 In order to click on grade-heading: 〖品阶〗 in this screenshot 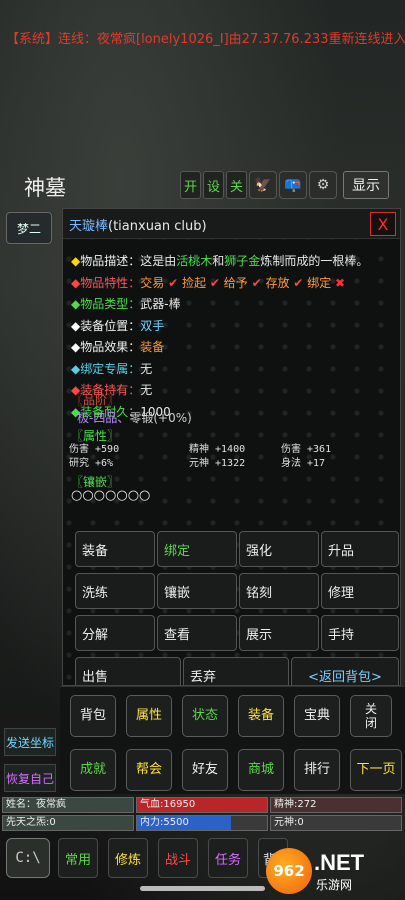, I will do `click(95, 400)`.